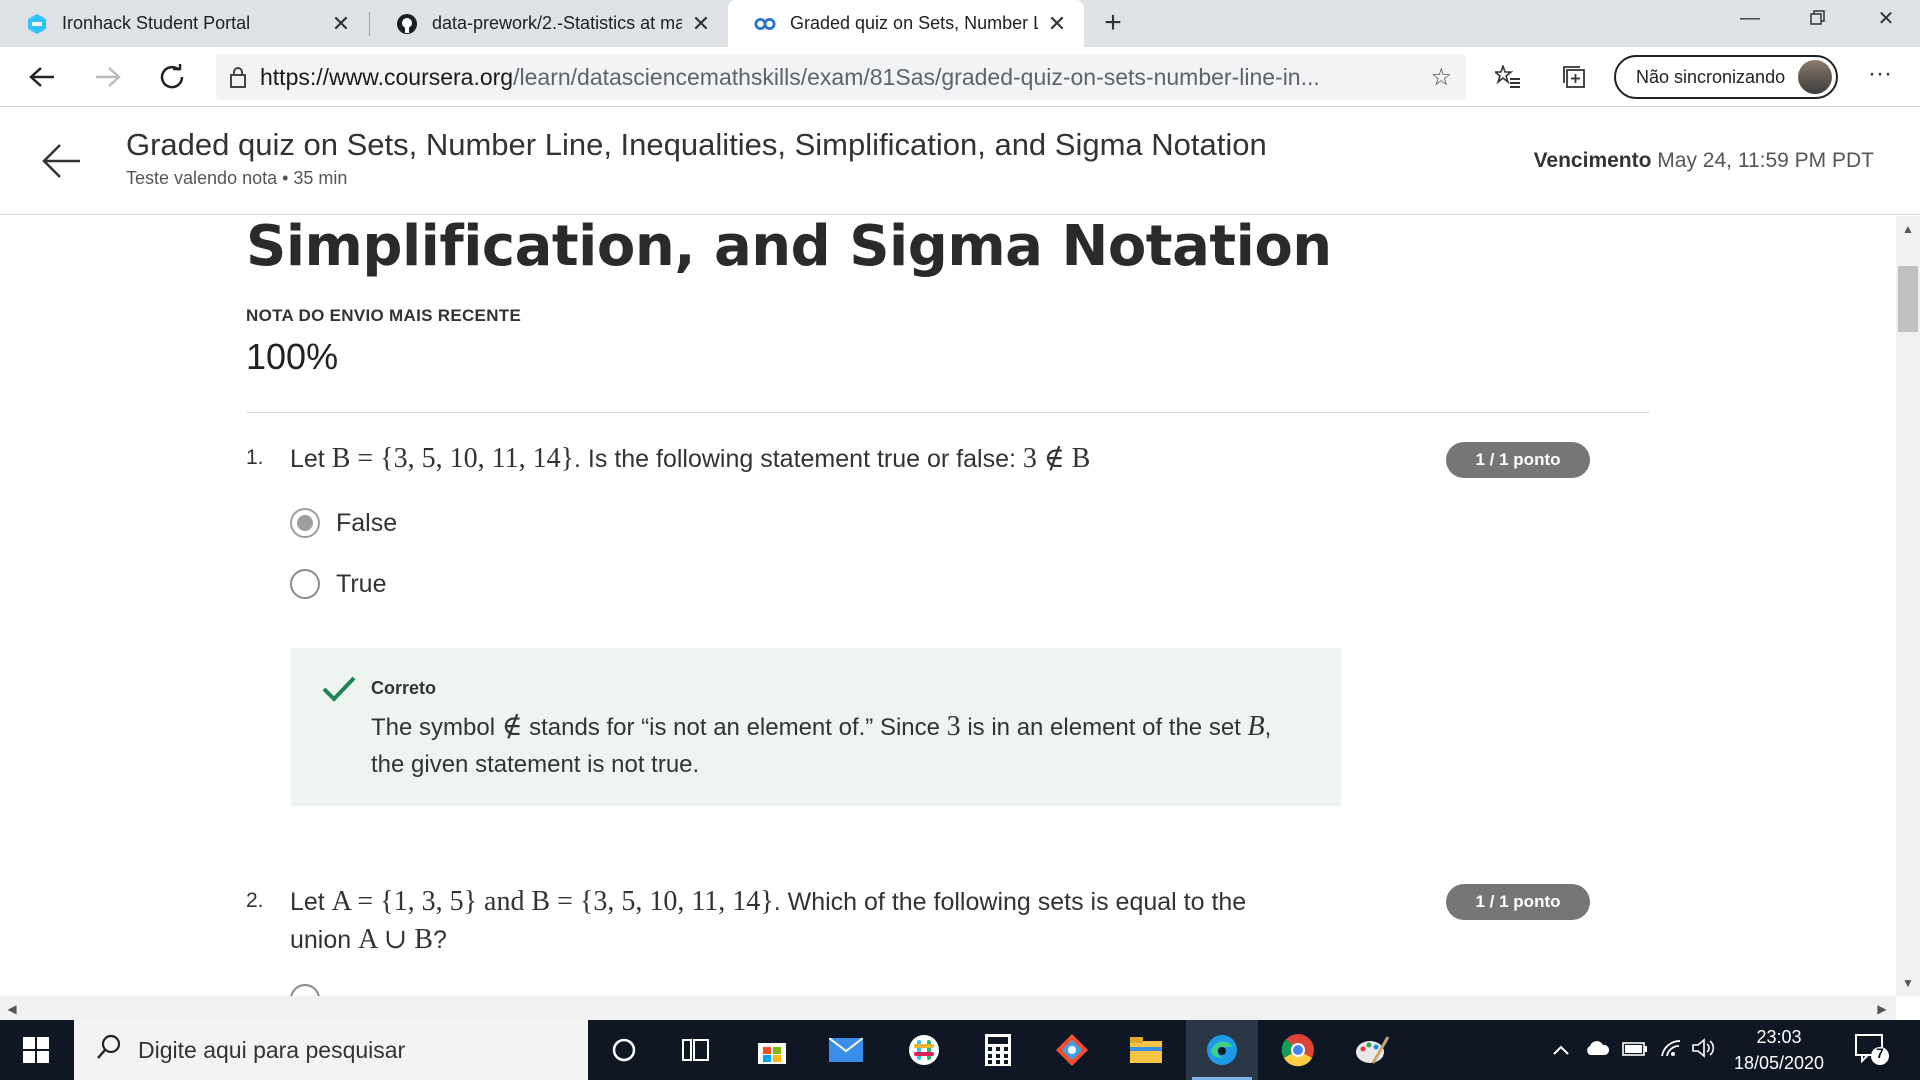 This screenshot has width=1920, height=1080. What do you see at coordinates (42, 77) in the screenshot?
I see `back-icon` at bounding box center [42, 77].